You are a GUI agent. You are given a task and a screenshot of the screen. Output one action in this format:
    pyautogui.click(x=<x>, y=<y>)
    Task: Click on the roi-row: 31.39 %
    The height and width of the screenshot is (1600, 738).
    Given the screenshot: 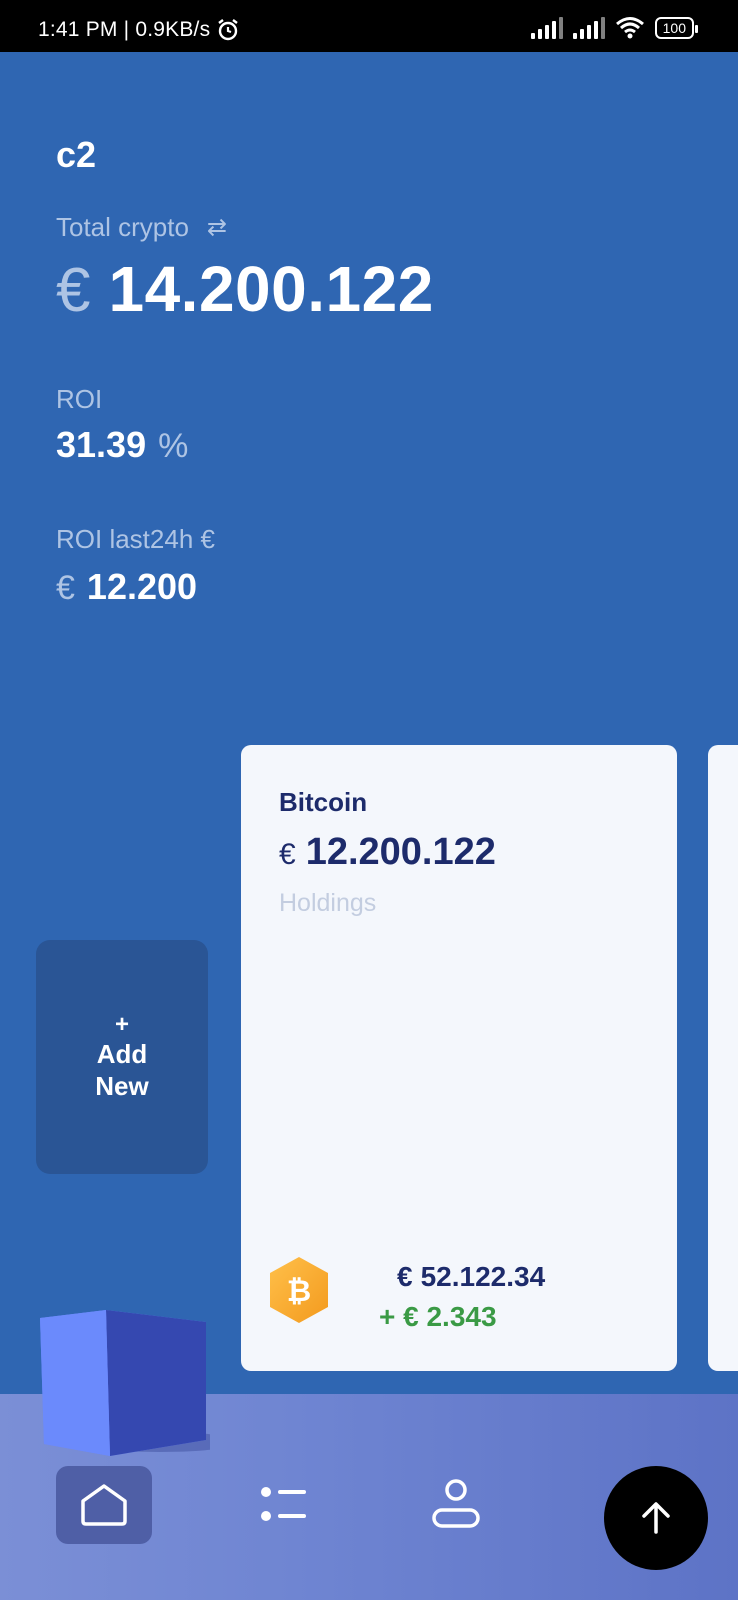 What is the action you would take?
    pyautogui.click(x=122, y=445)
    